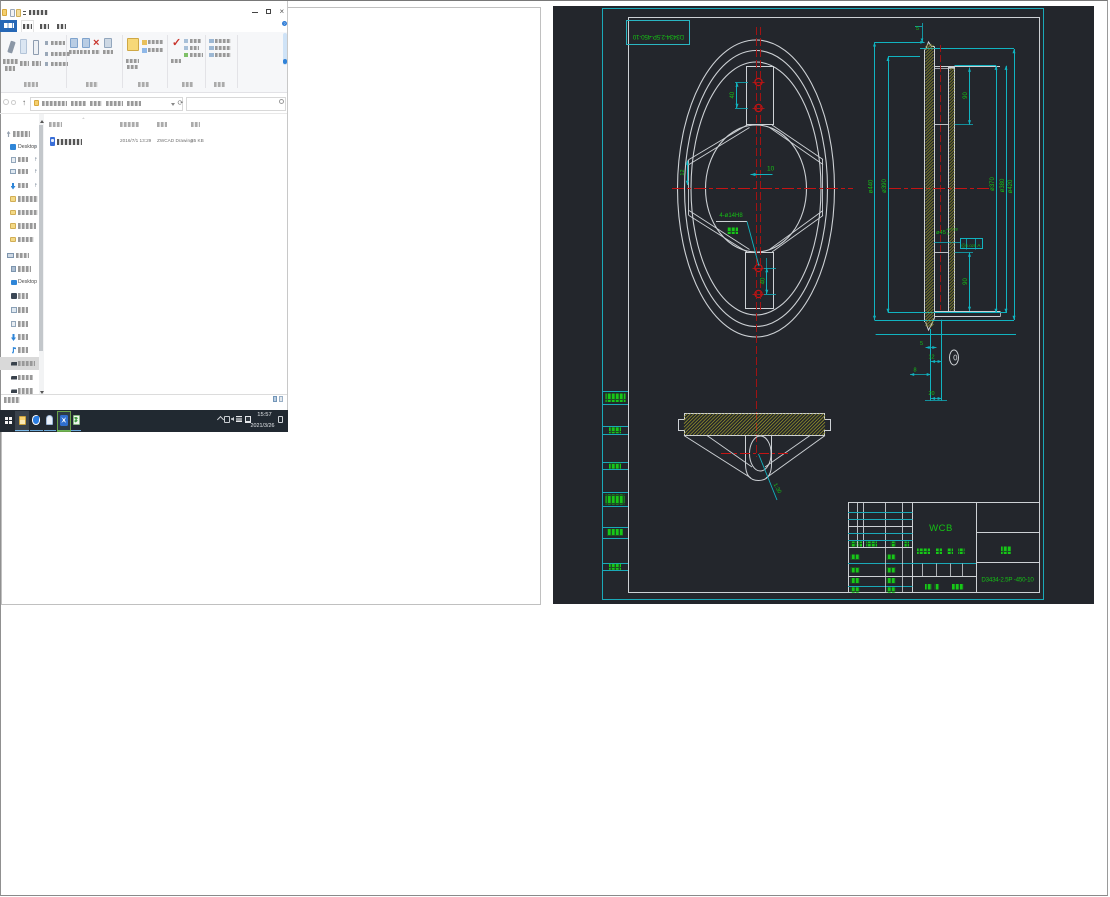 This screenshot has width=1110, height=897. I want to click on svg-text: ø370, so click(993, 184).